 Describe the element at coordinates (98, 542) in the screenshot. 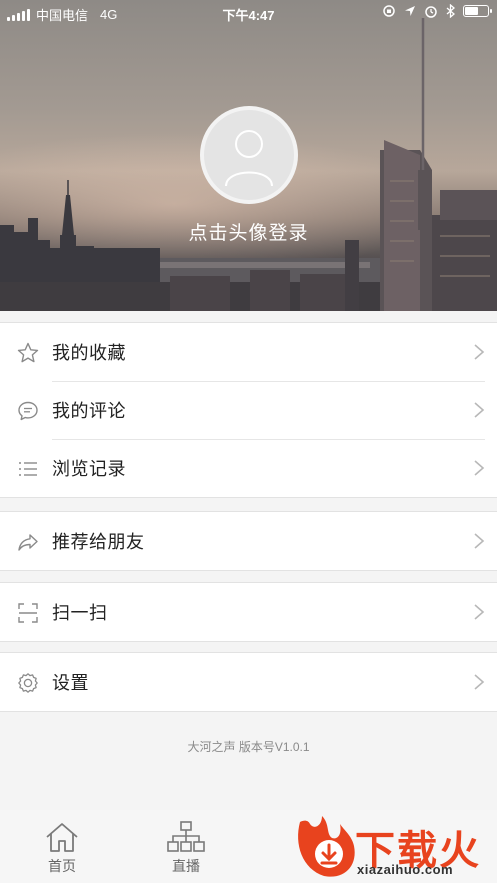

I see `menu-item-label: 推荐给朋友` at that location.